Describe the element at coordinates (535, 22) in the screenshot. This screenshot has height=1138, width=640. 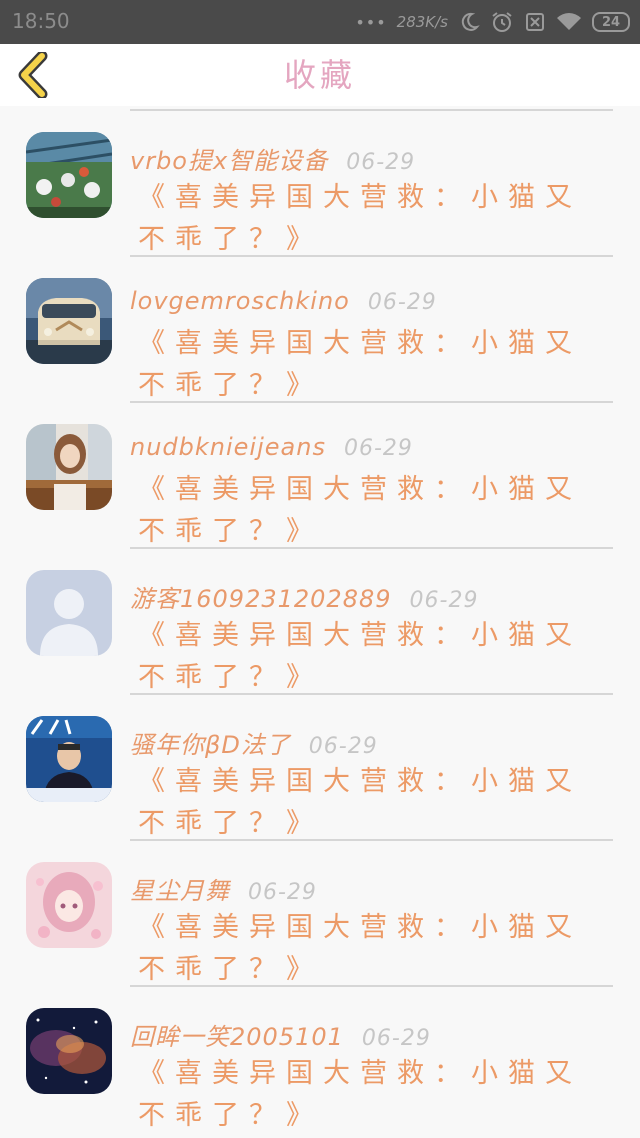
I see `no-sim-icon` at that location.